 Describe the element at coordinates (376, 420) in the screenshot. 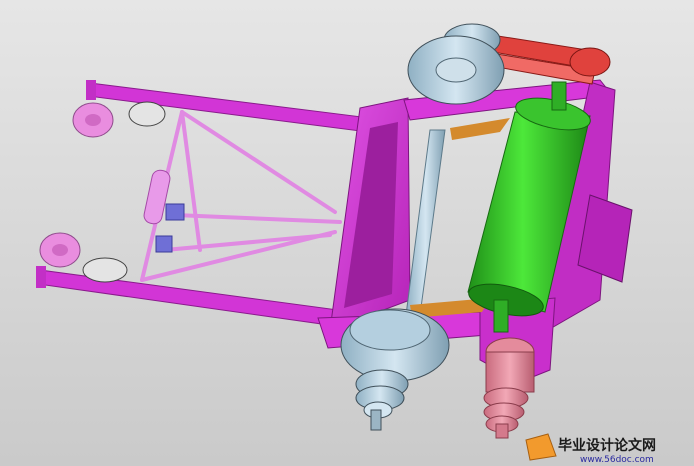

I see `bottom-shaft-end` at that location.